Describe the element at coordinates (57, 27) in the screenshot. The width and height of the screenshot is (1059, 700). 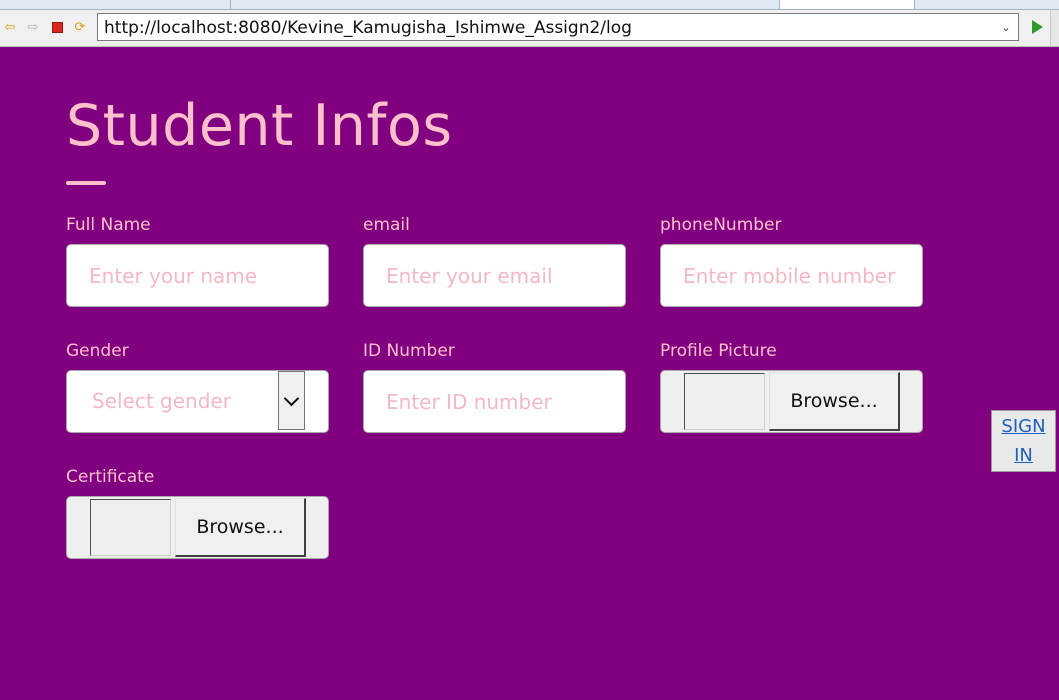
I see `stop-icon` at that location.